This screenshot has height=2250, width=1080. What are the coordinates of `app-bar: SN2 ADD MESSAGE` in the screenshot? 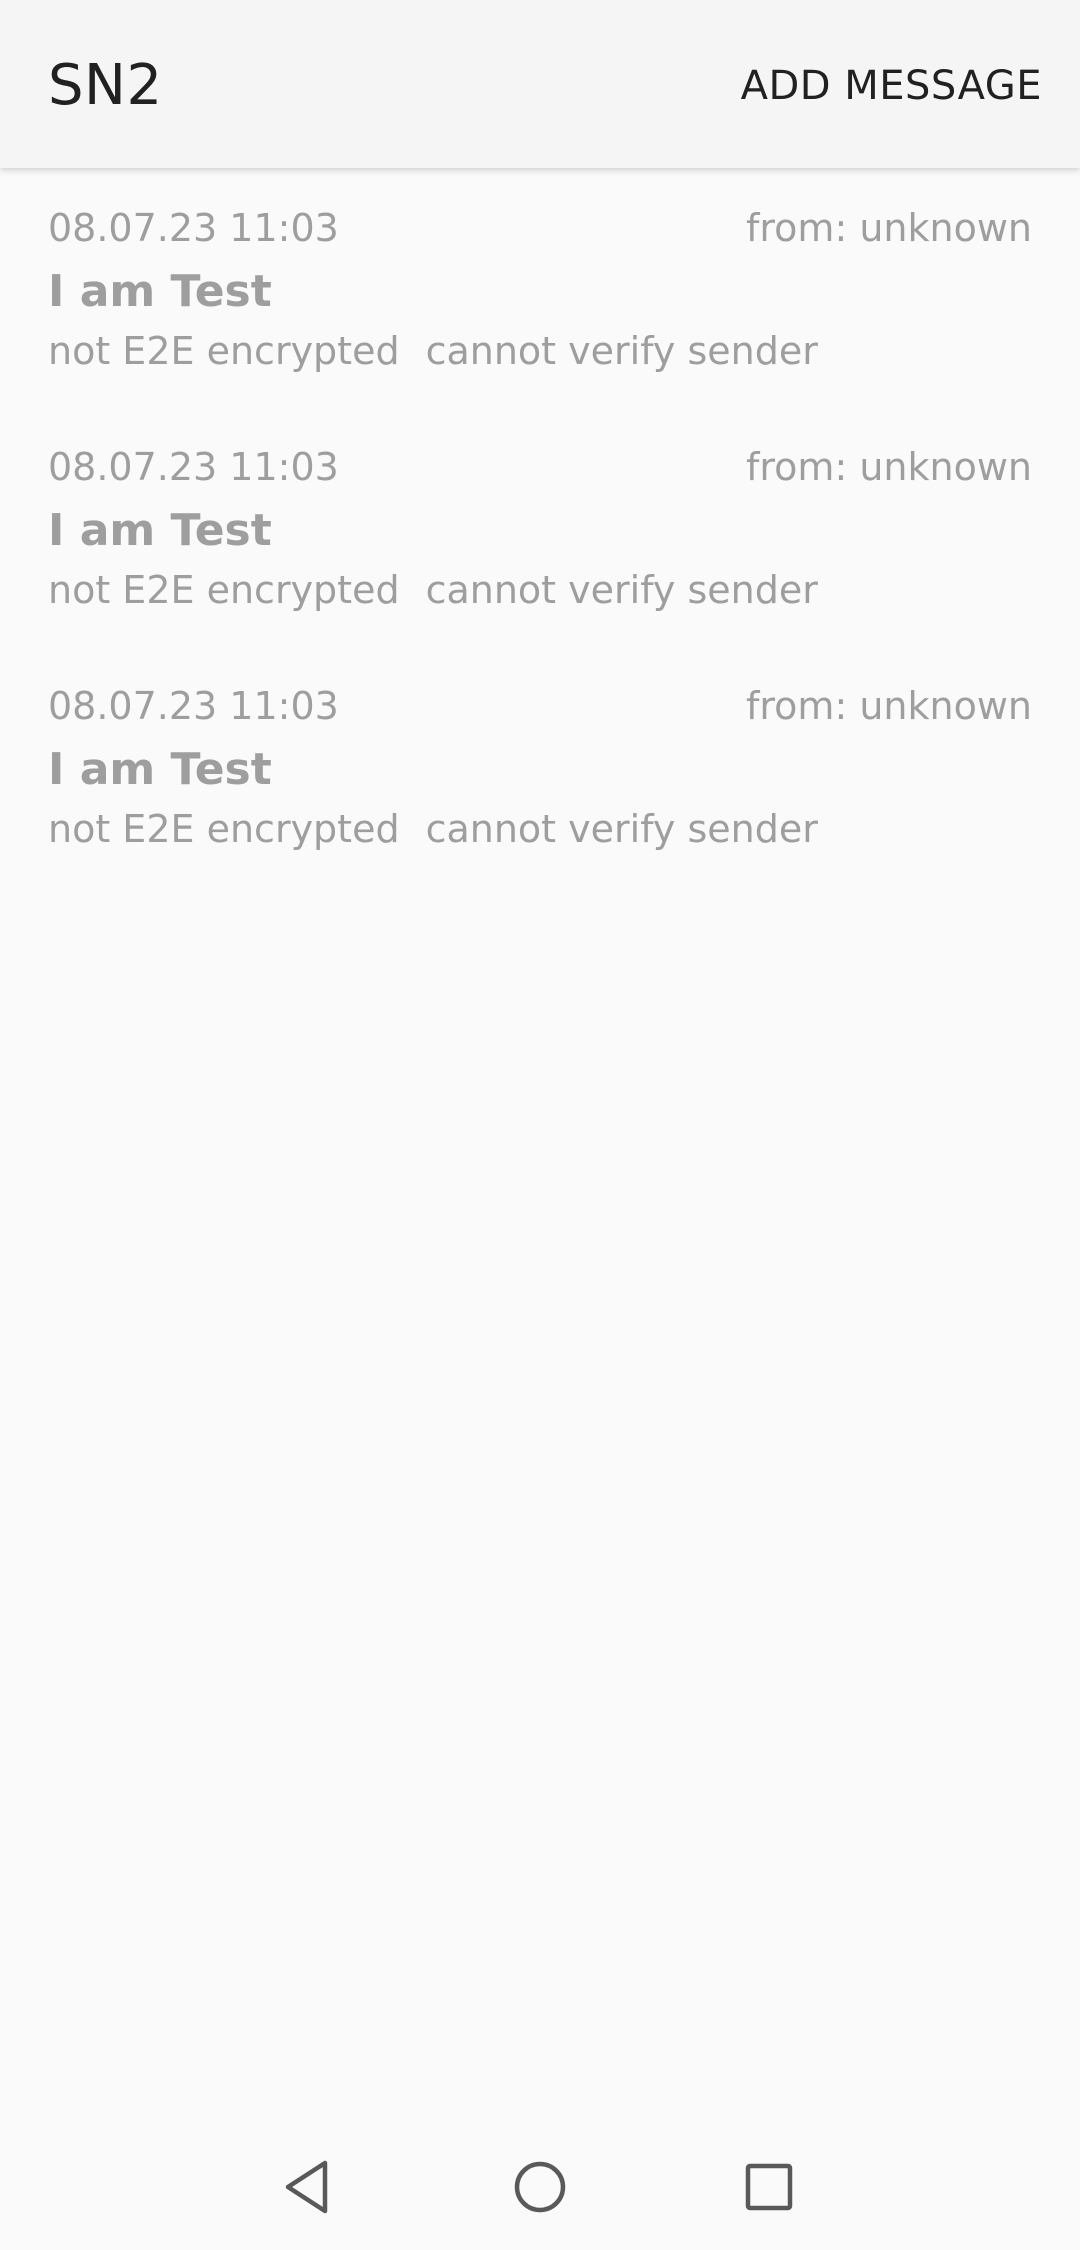 It's located at (540, 84).